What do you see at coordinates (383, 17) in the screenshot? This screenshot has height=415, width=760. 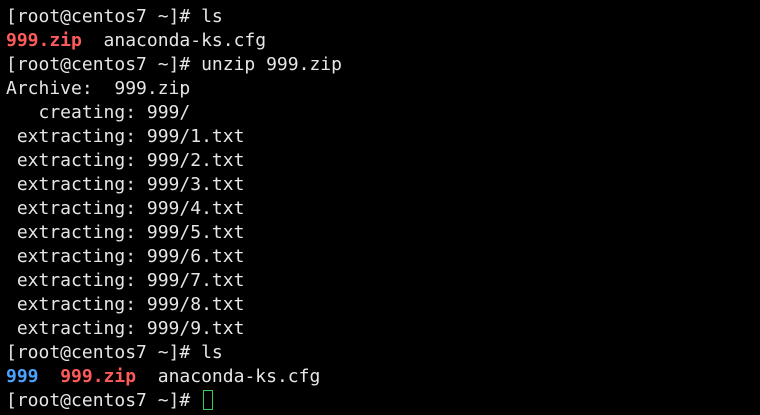 I see `terminal-line-1: [root@centos7 ~]# ls` at bounding box center [383, 17].